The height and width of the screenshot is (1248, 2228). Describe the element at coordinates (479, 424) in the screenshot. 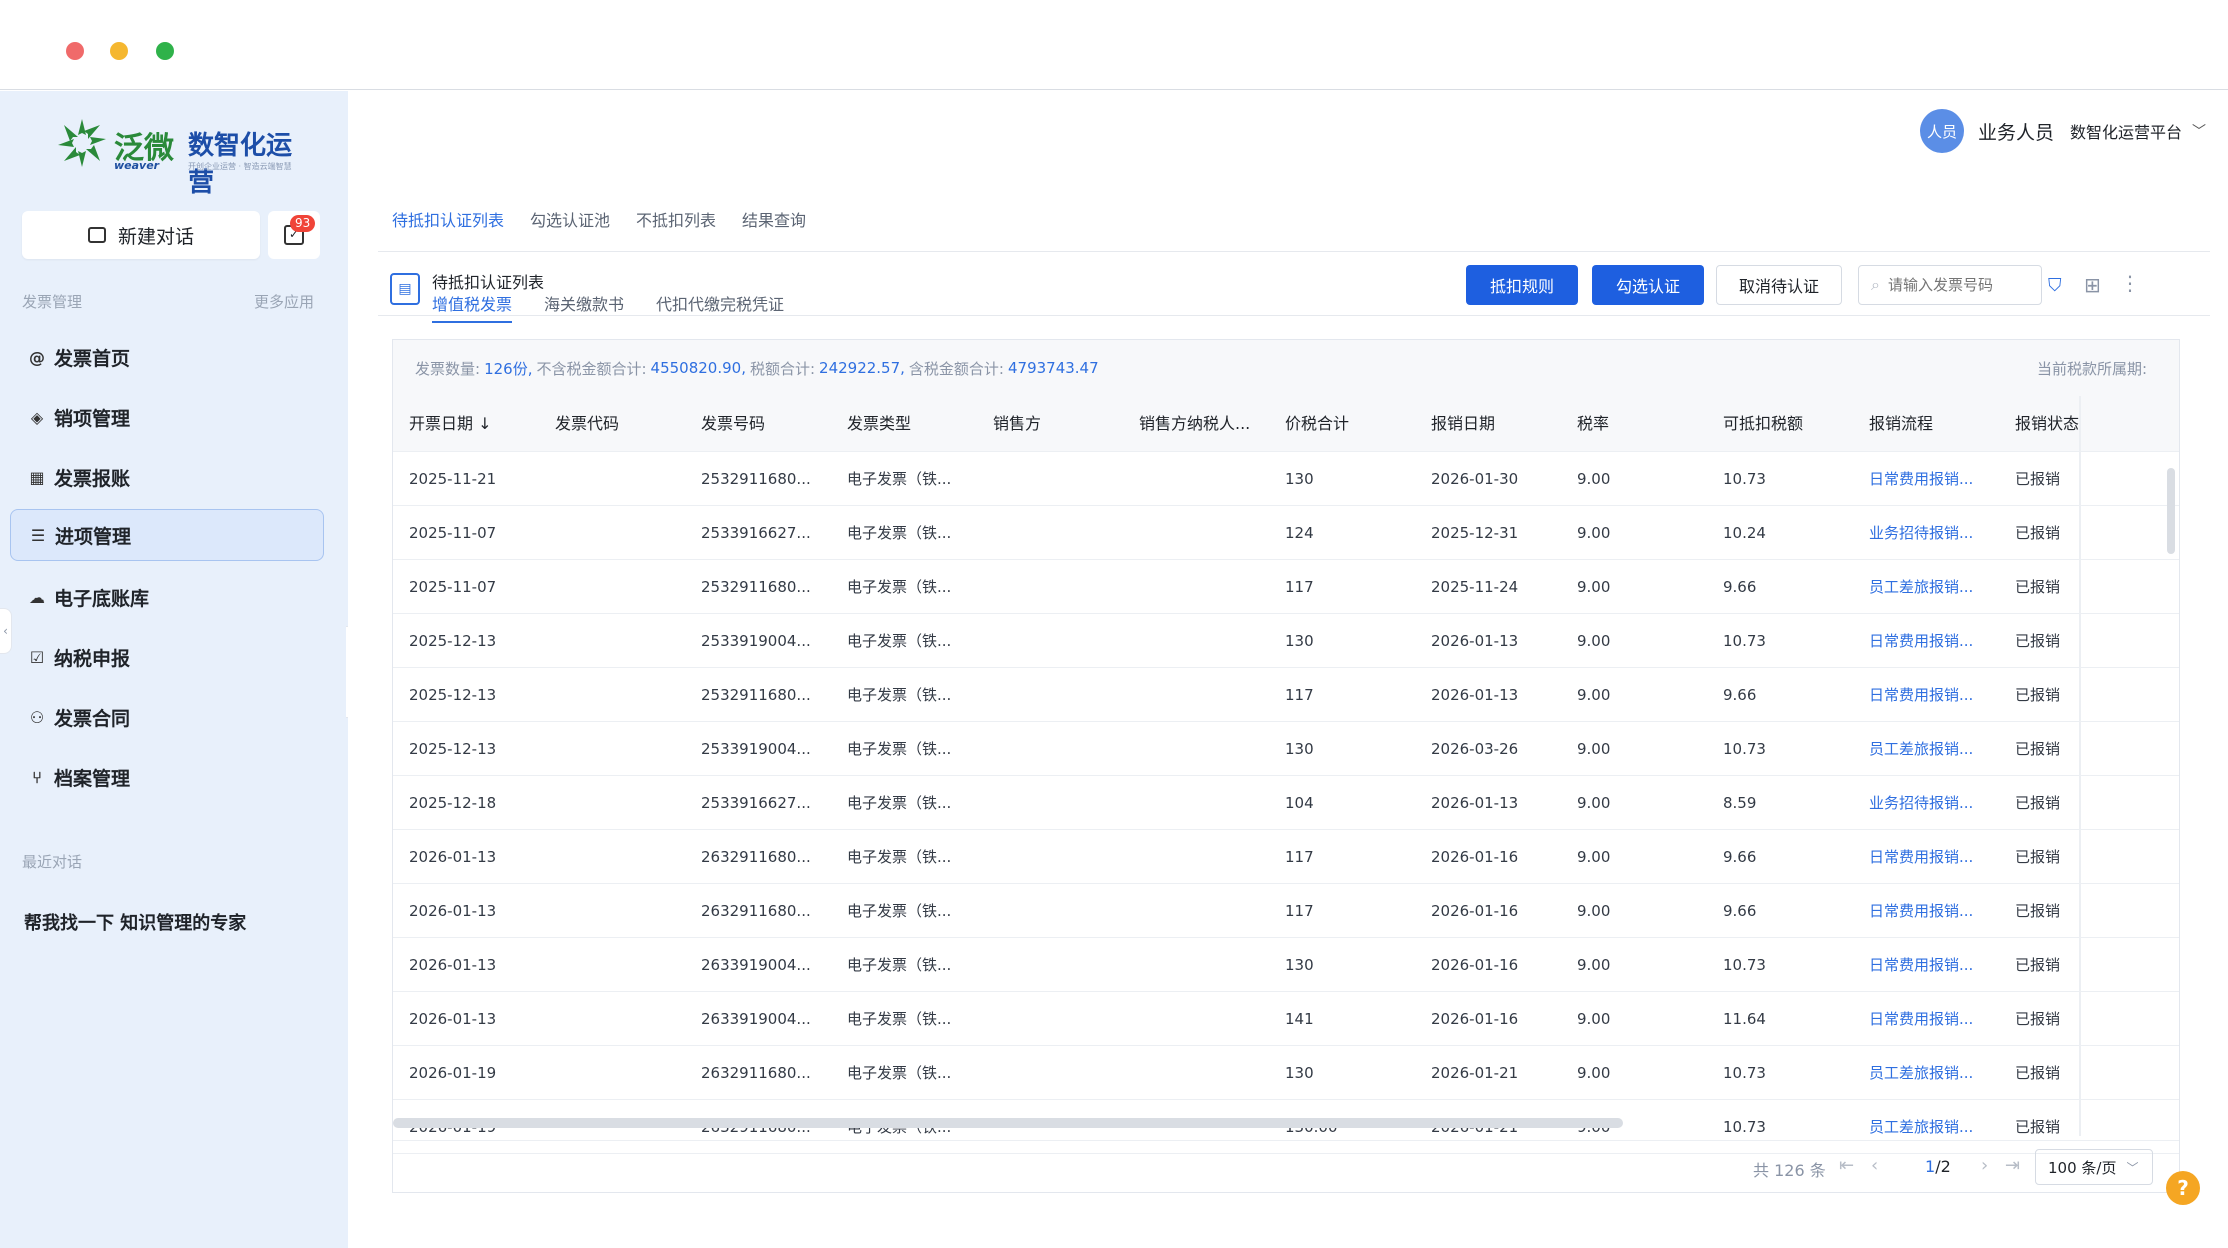

I see `column-header: 开票日期 ↓` at that location.